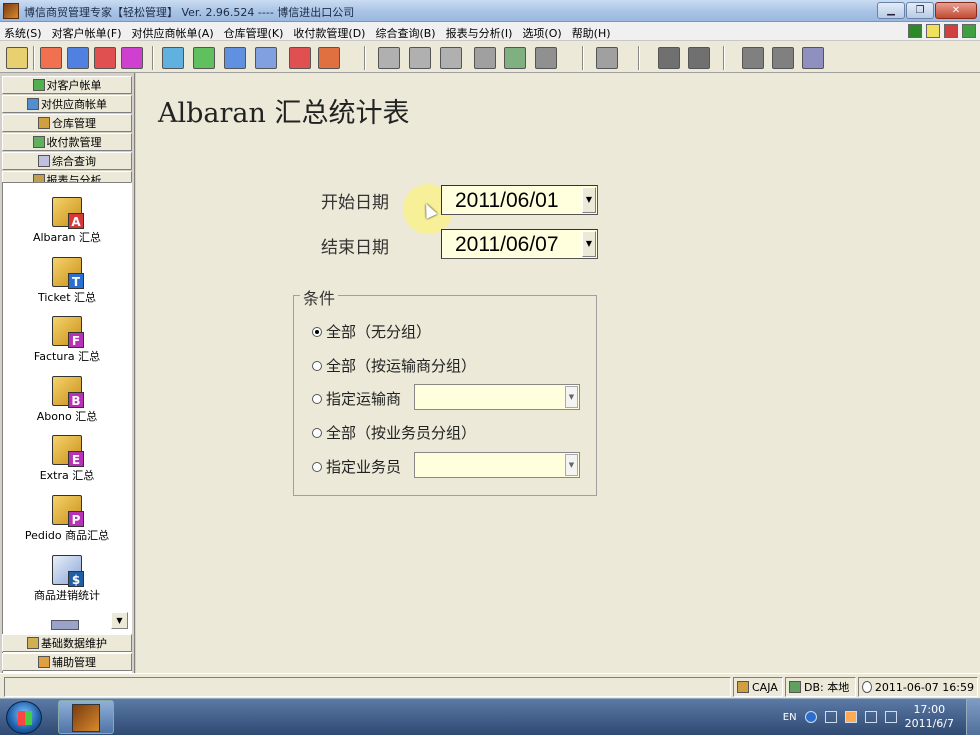 Image resolution: width=980 pixels, height=735 pixels. What do you see at coordinates (497, 465) in the screenshot?
I see `salesman-select: ▼` at bounding box center [497, 465].